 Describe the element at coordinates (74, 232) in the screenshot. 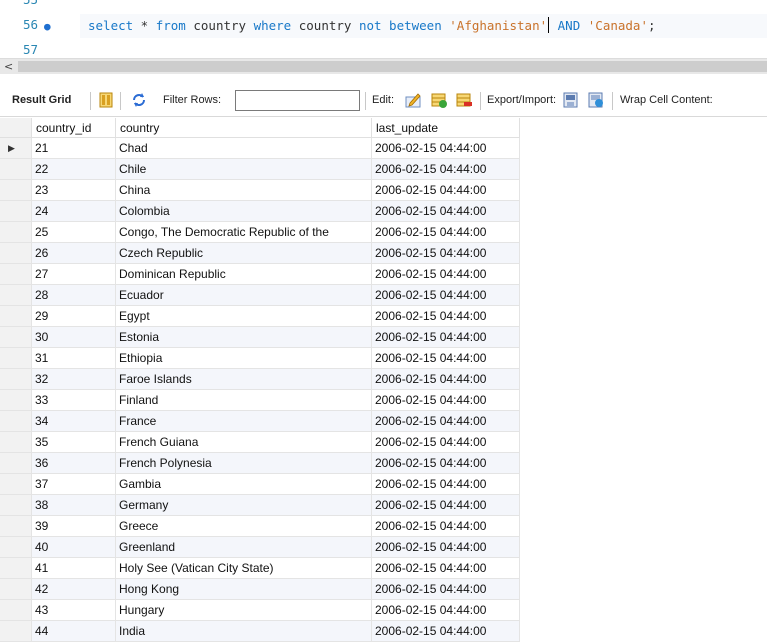

I see `cell-country-id: 25` at that location.